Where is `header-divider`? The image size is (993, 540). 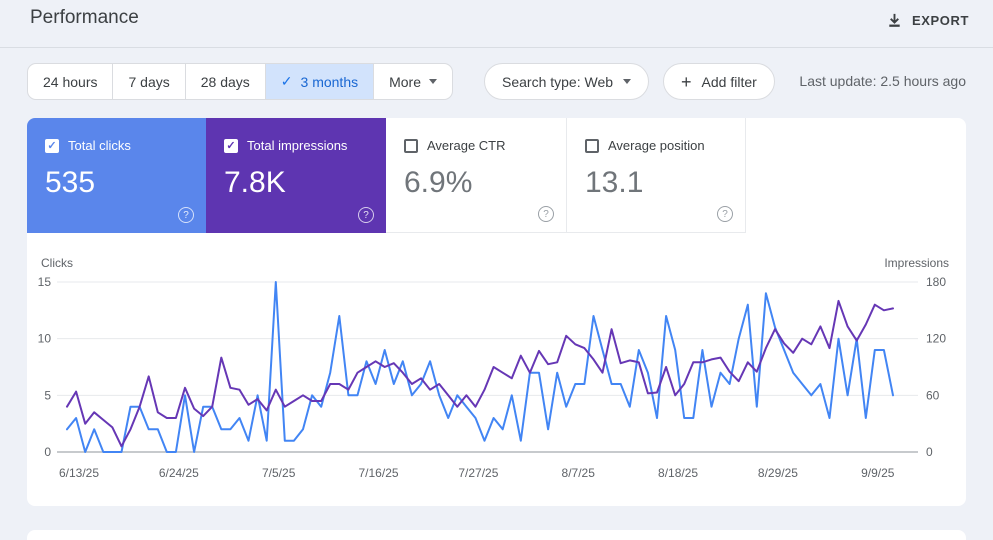
header-divider is located at coordinates (496, 47).